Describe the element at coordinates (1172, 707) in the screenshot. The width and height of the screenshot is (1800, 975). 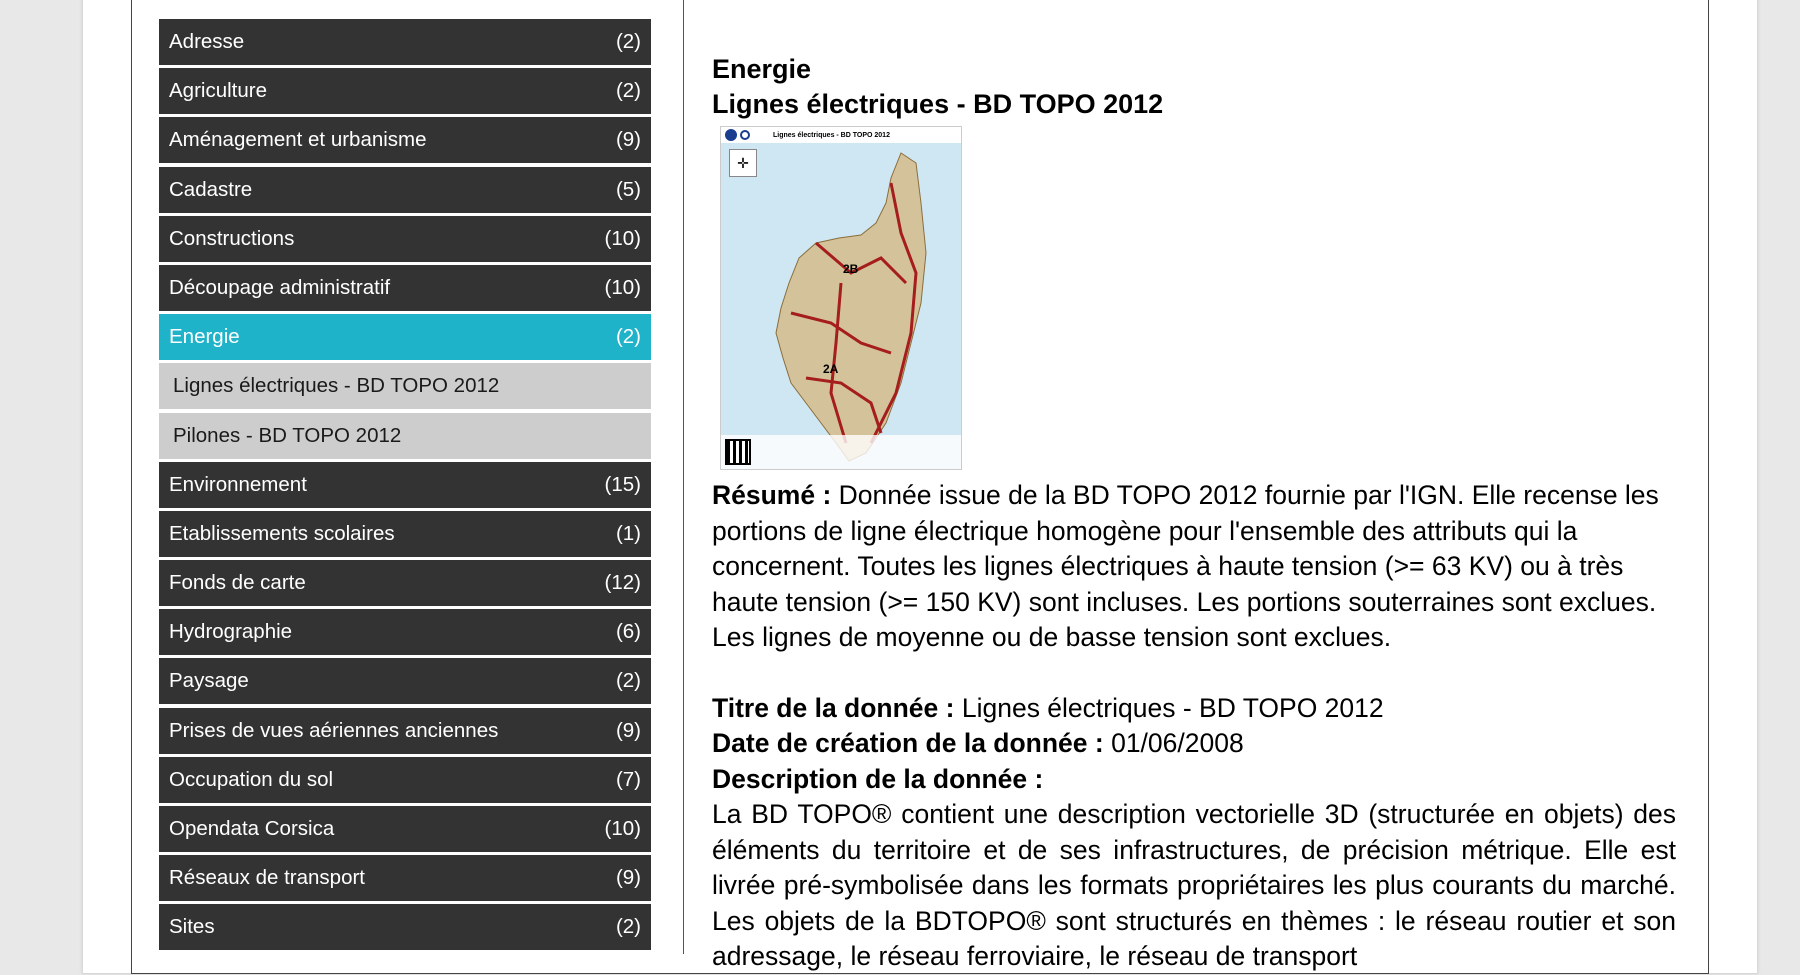
I see `title-value: Lignes électriques - BD TOPO 2012` at that location.